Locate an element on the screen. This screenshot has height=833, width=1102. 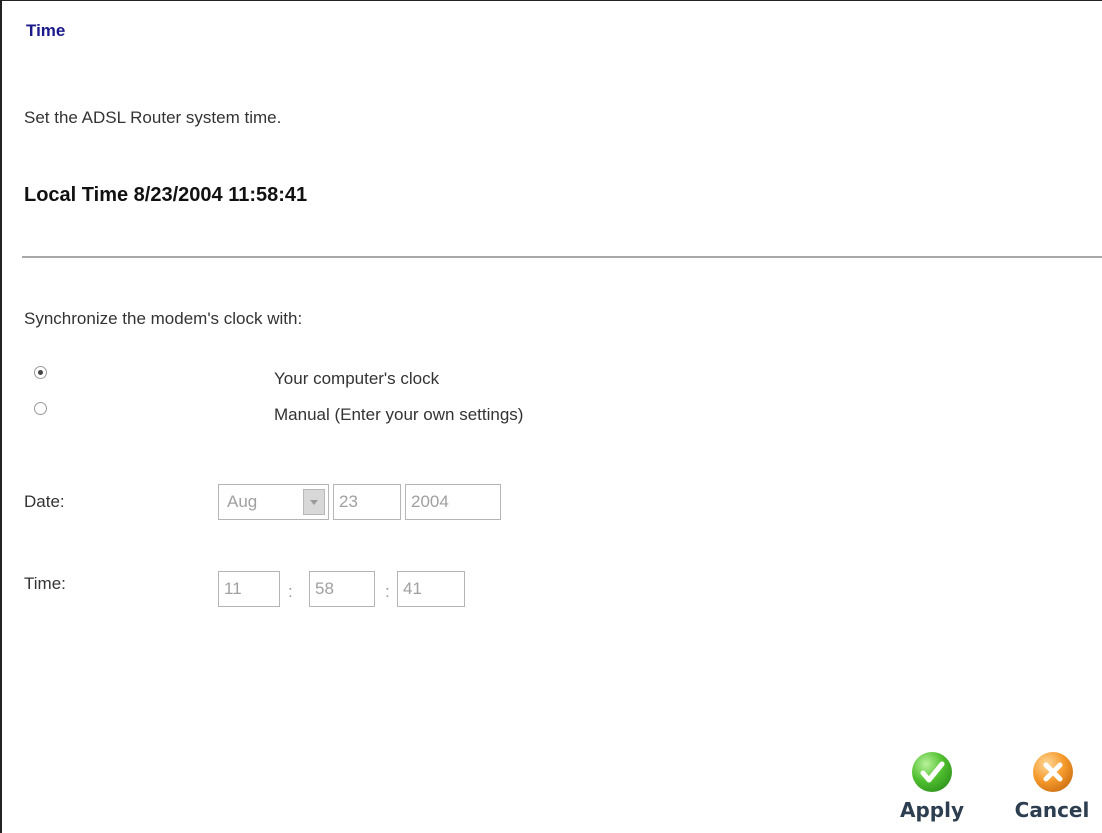
computer-clock-label: Your computer's clock is located at coordinates (357, 378).